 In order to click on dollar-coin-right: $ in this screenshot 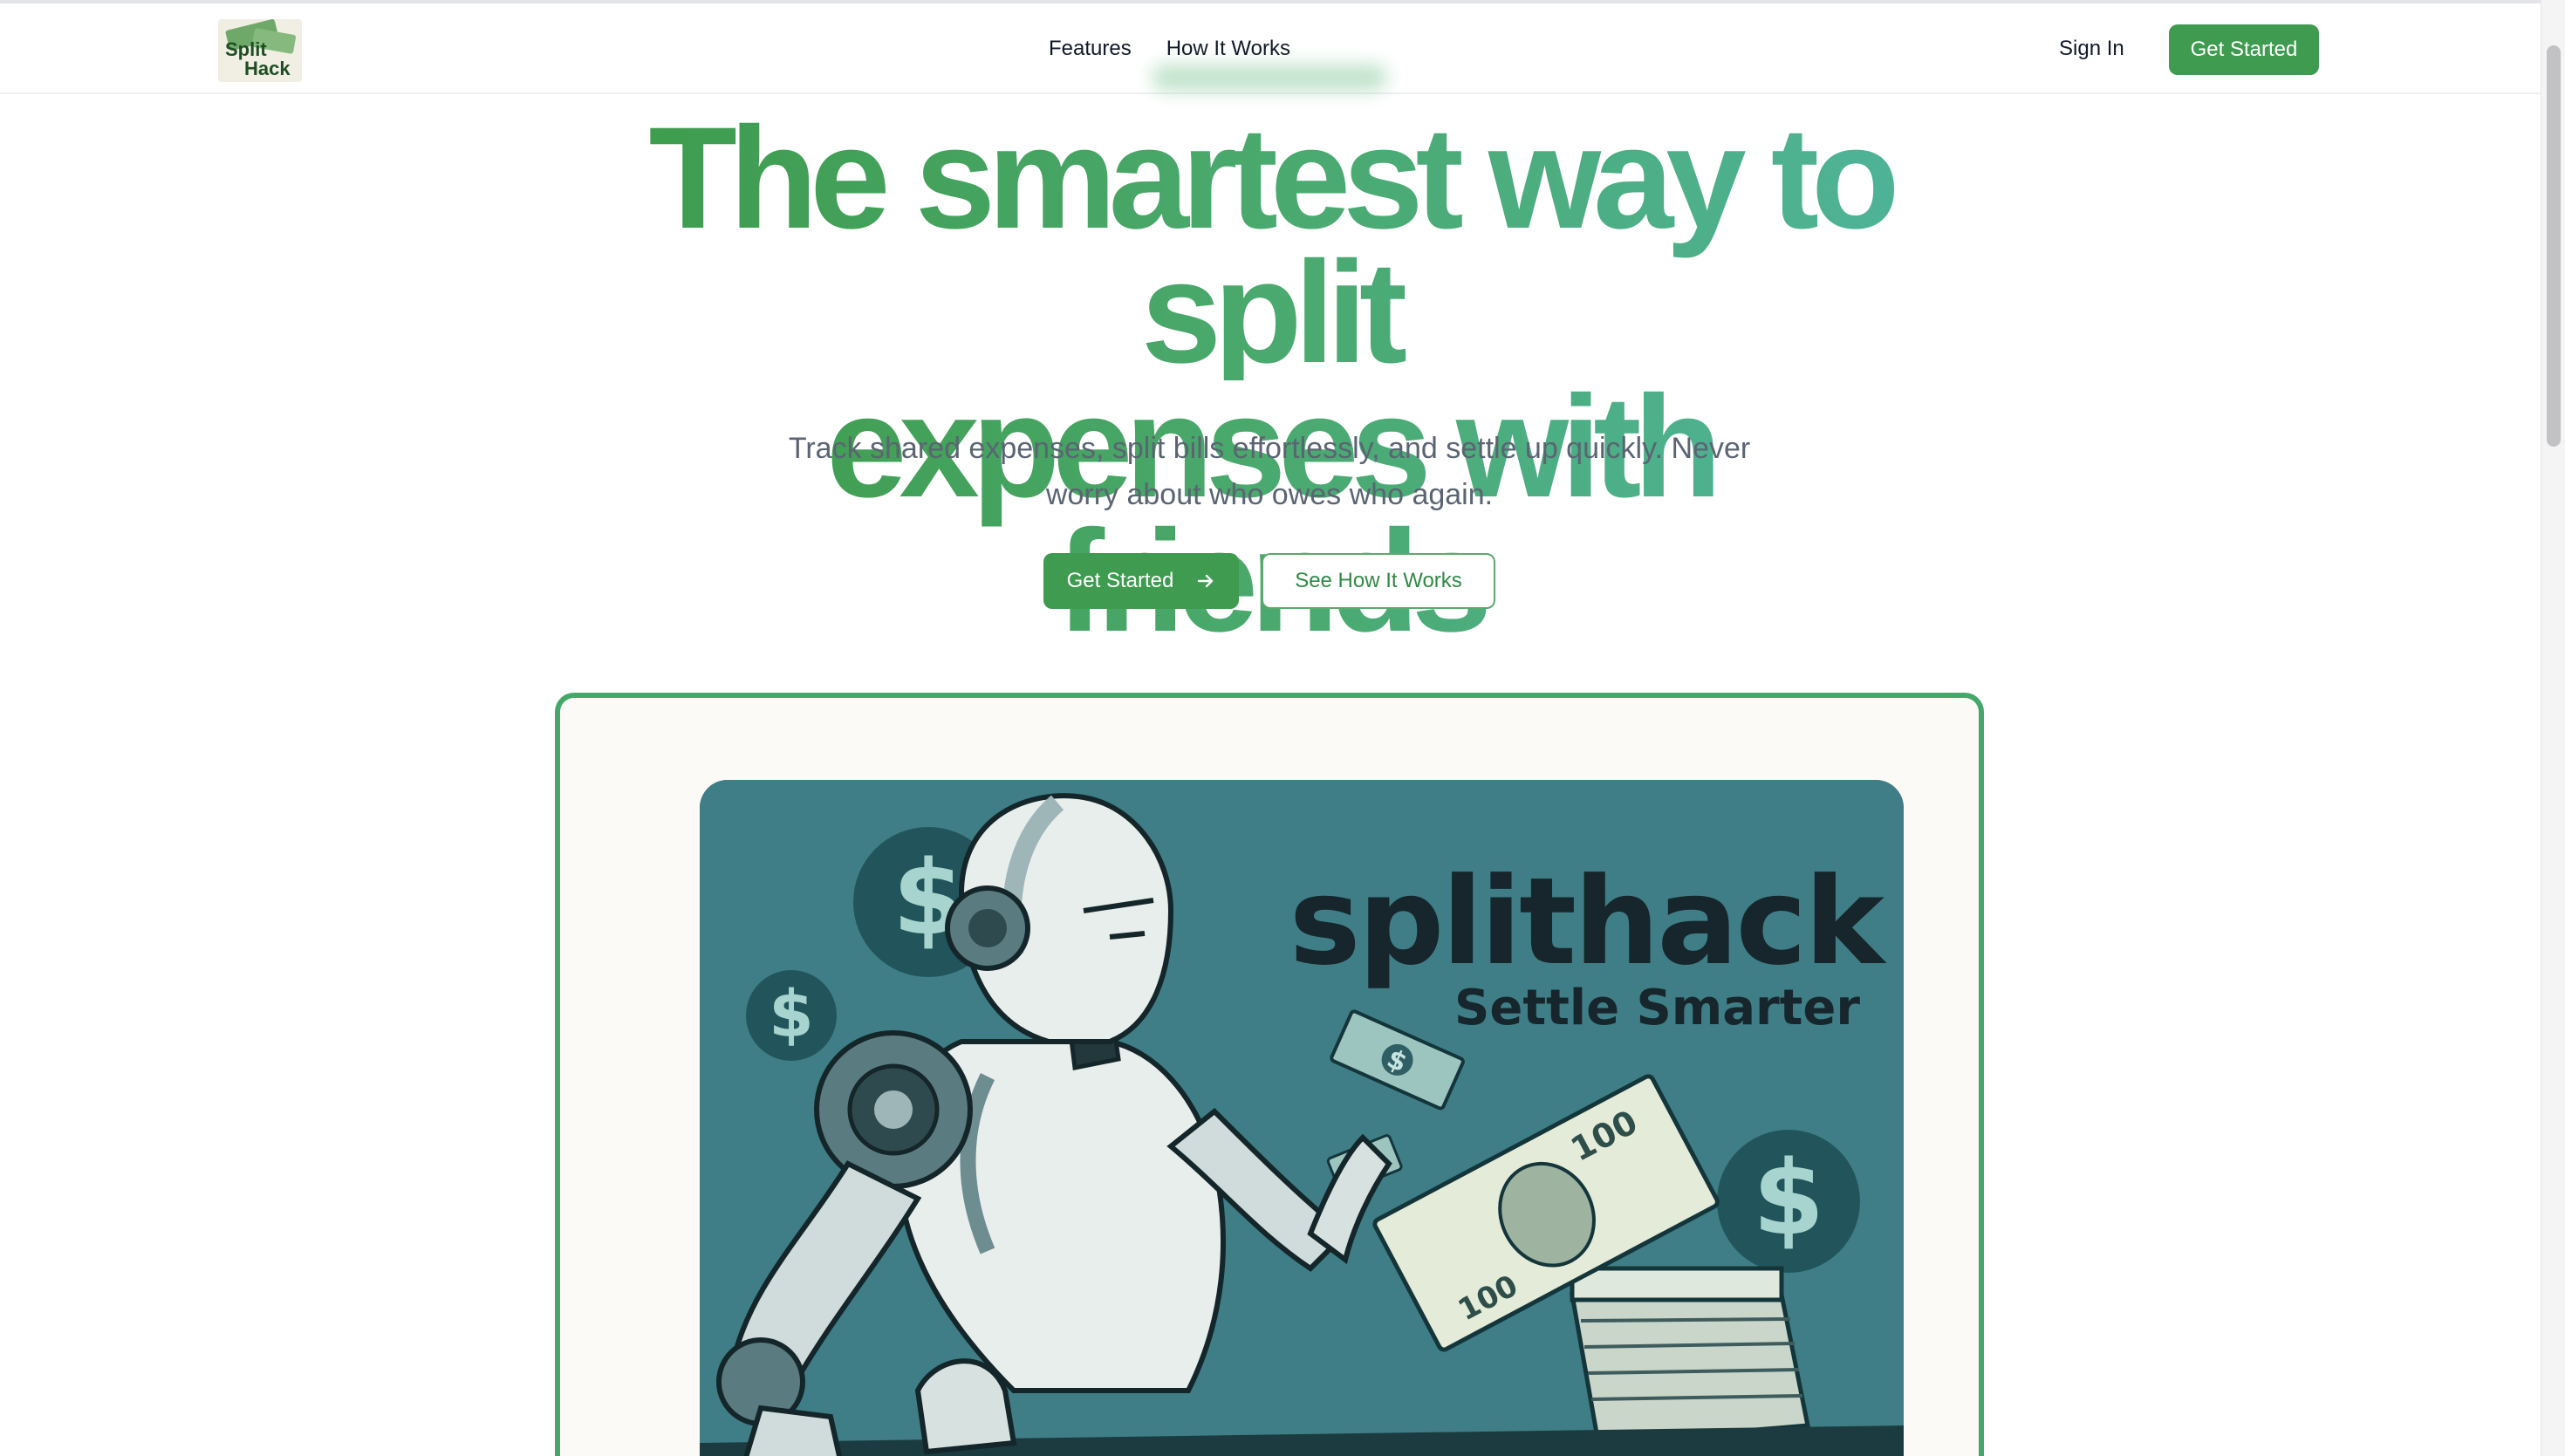, I will do `click(1788, 1201)`.